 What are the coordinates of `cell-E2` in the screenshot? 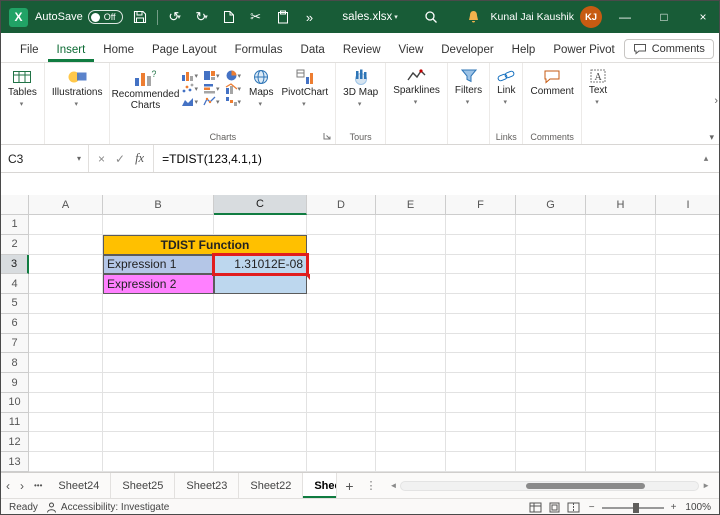 It's located at (411, 244).